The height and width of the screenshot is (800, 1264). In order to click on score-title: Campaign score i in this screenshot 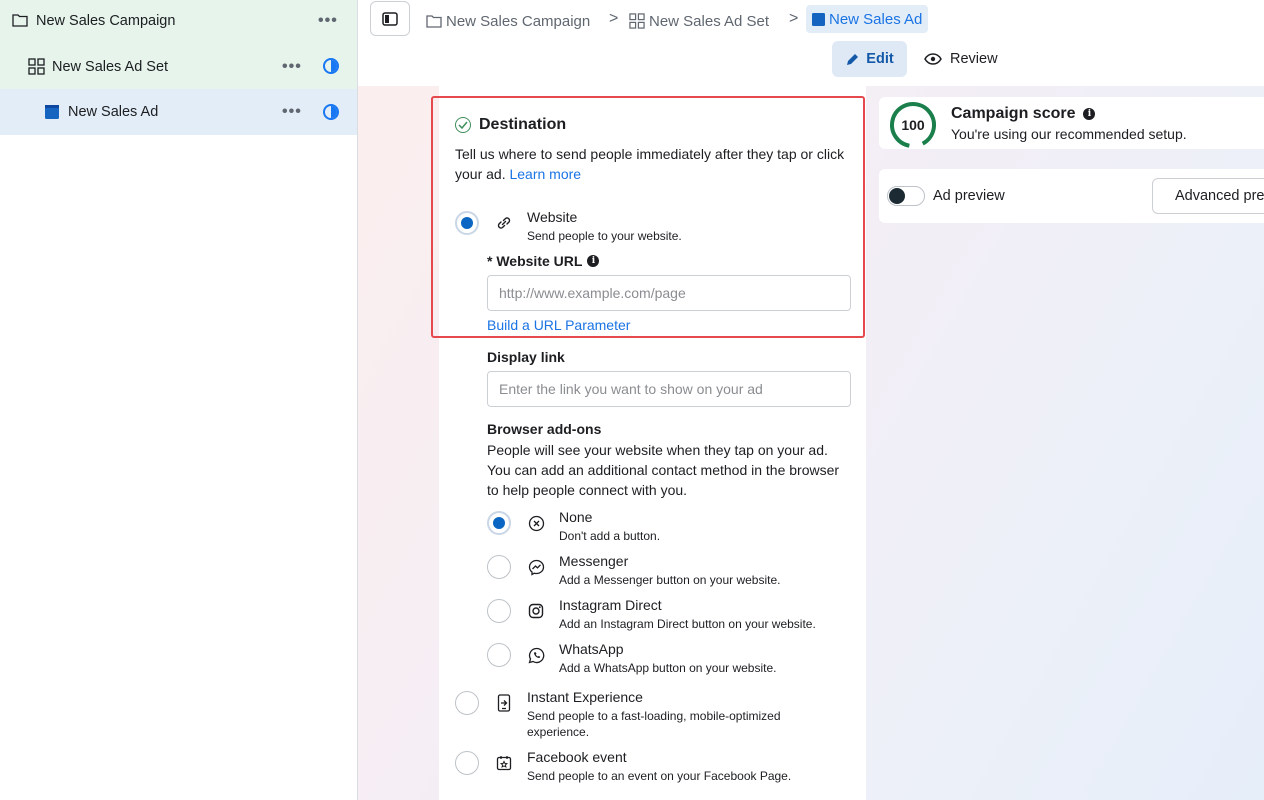, I will do `click(1023, 114)`.